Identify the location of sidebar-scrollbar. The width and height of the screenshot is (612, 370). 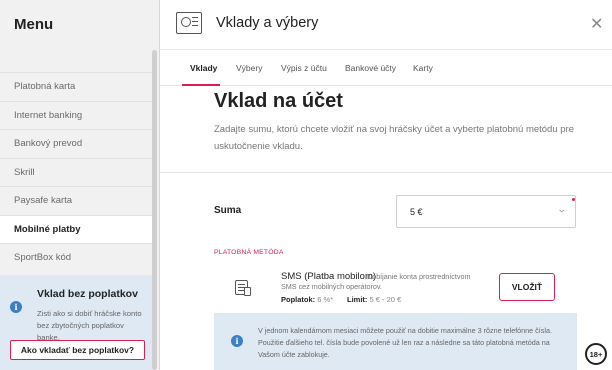
(154, 210).